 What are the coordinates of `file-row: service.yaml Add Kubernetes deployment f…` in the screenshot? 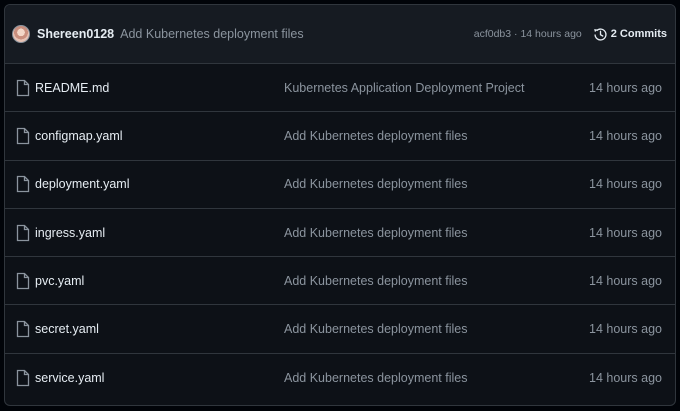 It's located at (340, 378).